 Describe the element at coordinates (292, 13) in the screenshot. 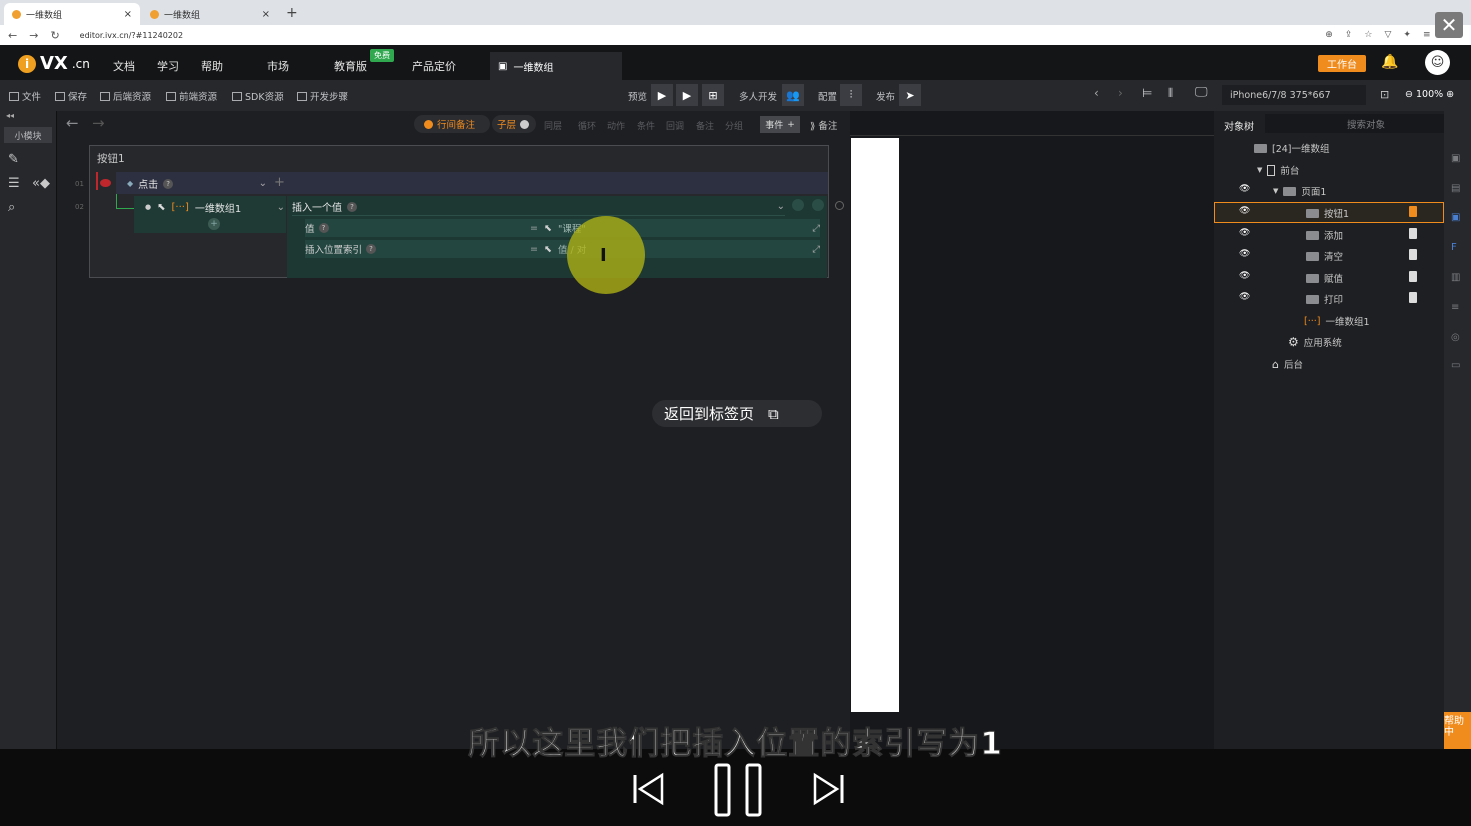

I see `new-tab-button: +` at that location.